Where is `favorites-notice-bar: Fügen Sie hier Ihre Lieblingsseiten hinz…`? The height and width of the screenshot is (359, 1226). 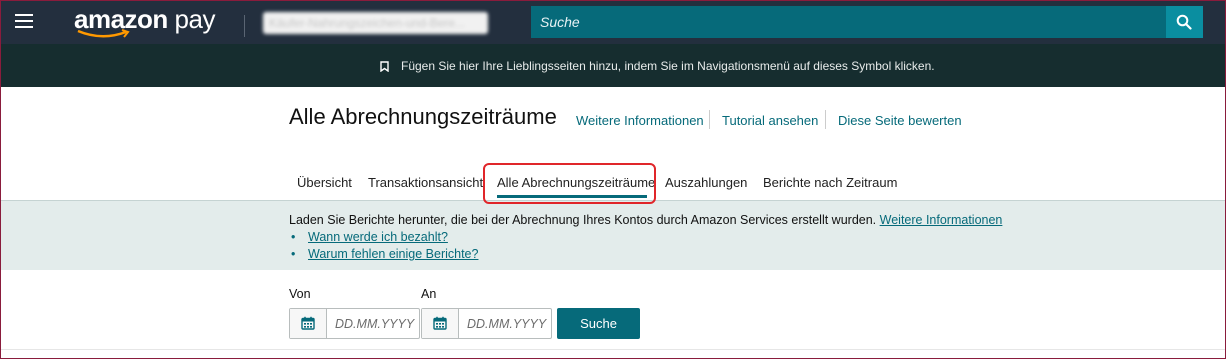
favorites-notice-bar: Fügen Sie hier Ihre Lieblingsseiten hinz… is located at coordinates (613, 65).